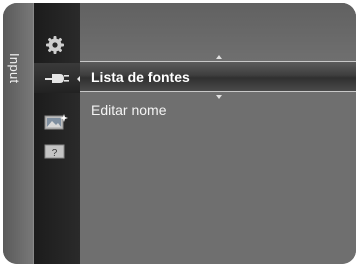 Image resolution: width=359 pixels, height=267 pixels. I want to click on help-icon: ?, so click(57, 154).